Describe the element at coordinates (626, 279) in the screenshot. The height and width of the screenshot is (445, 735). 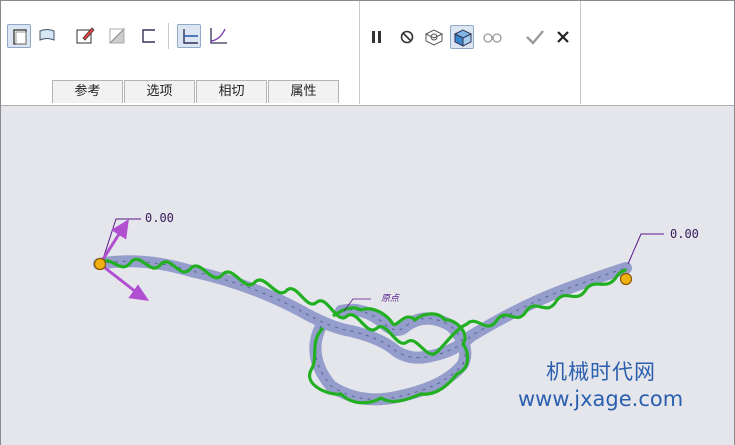
I see `end-point` at that location.